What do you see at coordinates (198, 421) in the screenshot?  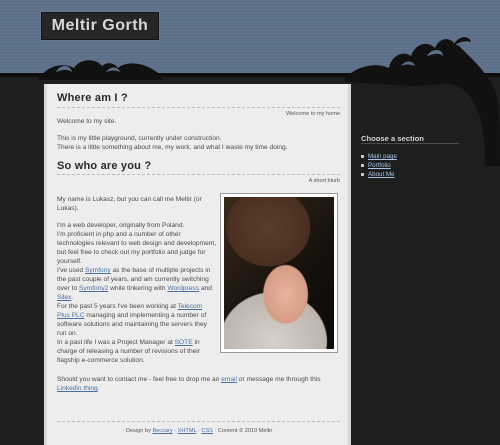 I see `footer-divider` at bounding box center [198, 421].